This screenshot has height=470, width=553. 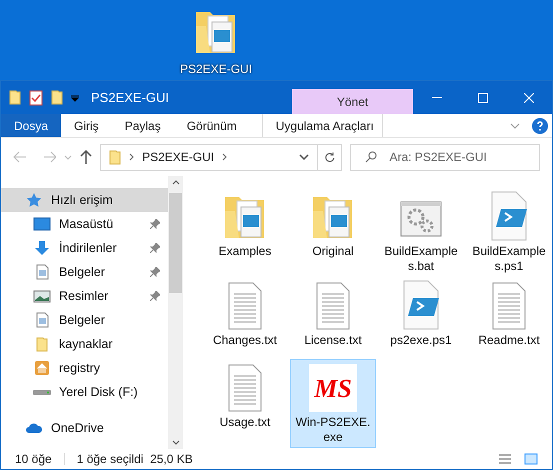 What do you see at coordinates (333, 251) in the screenshot?
I see `file-name: Original` at bounding box center [333, 251].